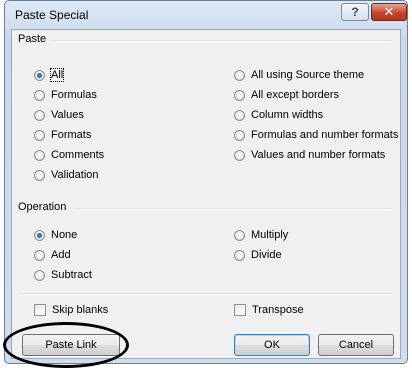  Describe the element at coordinates (266, 255) in the screenshot. I see `option-label: Divide` at that location.